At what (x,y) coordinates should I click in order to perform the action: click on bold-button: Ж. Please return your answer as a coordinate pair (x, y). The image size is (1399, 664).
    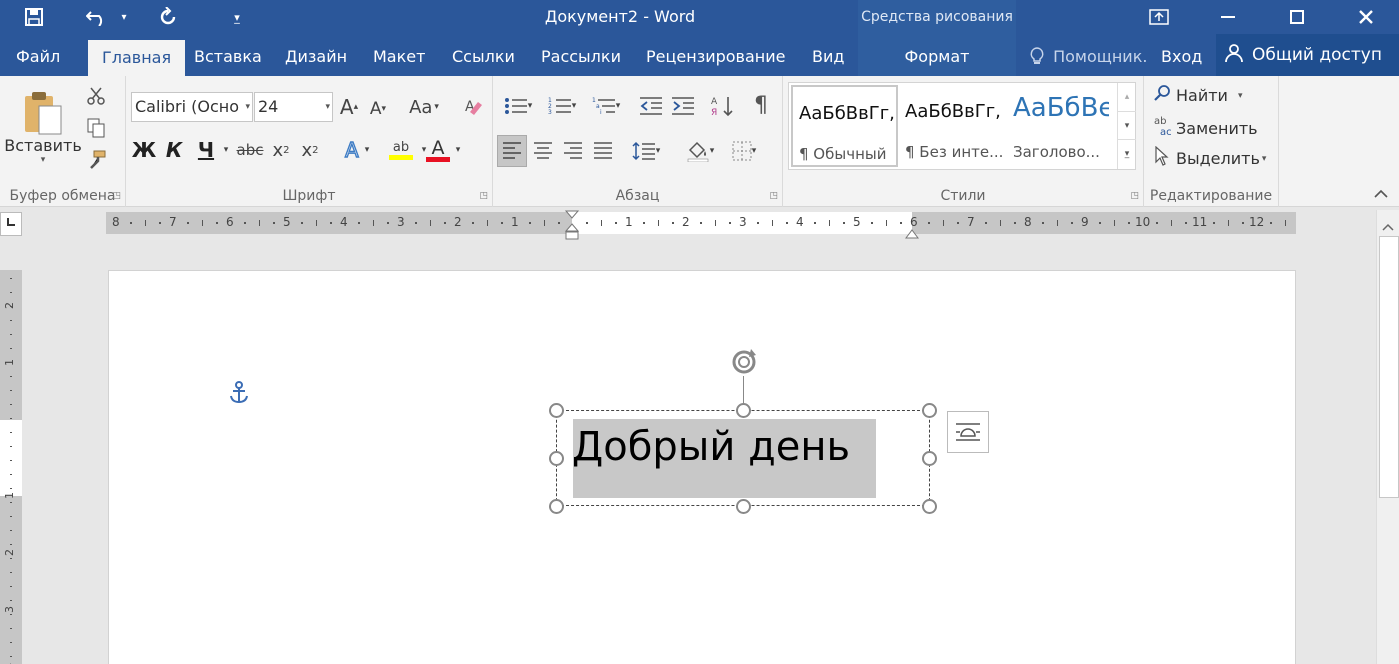
    Looking at the image, I should click on (144, 150).